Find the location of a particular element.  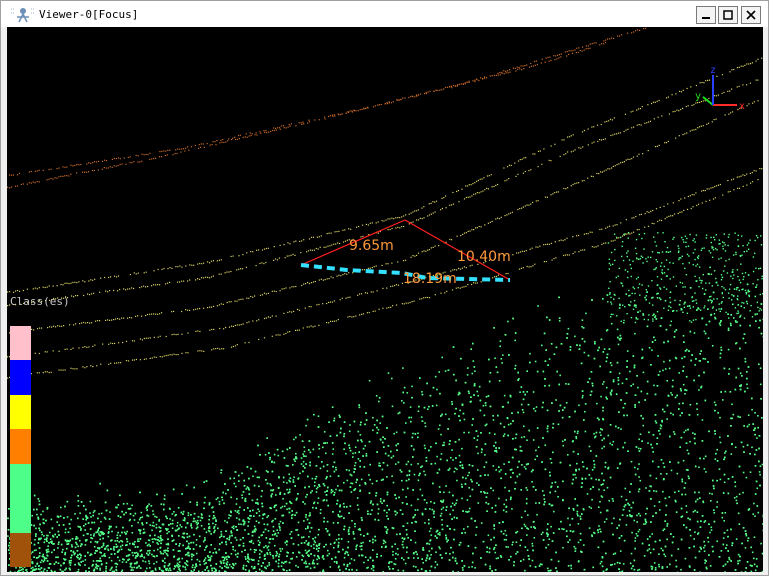

title-bar: Viewer-0[Focus] is located at coordinates (384, 14).